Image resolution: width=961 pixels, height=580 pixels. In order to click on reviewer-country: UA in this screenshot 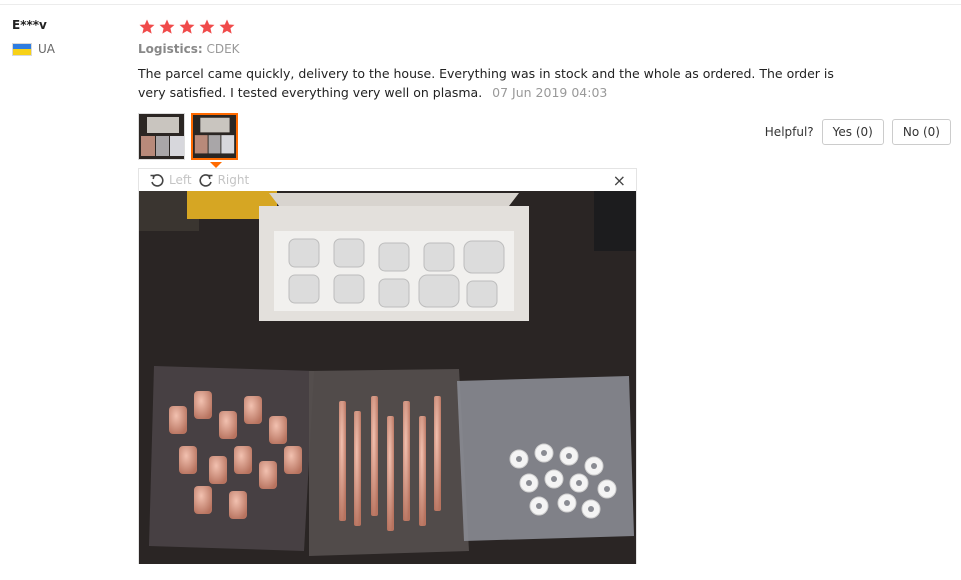, I will do `click(33, 49)`.